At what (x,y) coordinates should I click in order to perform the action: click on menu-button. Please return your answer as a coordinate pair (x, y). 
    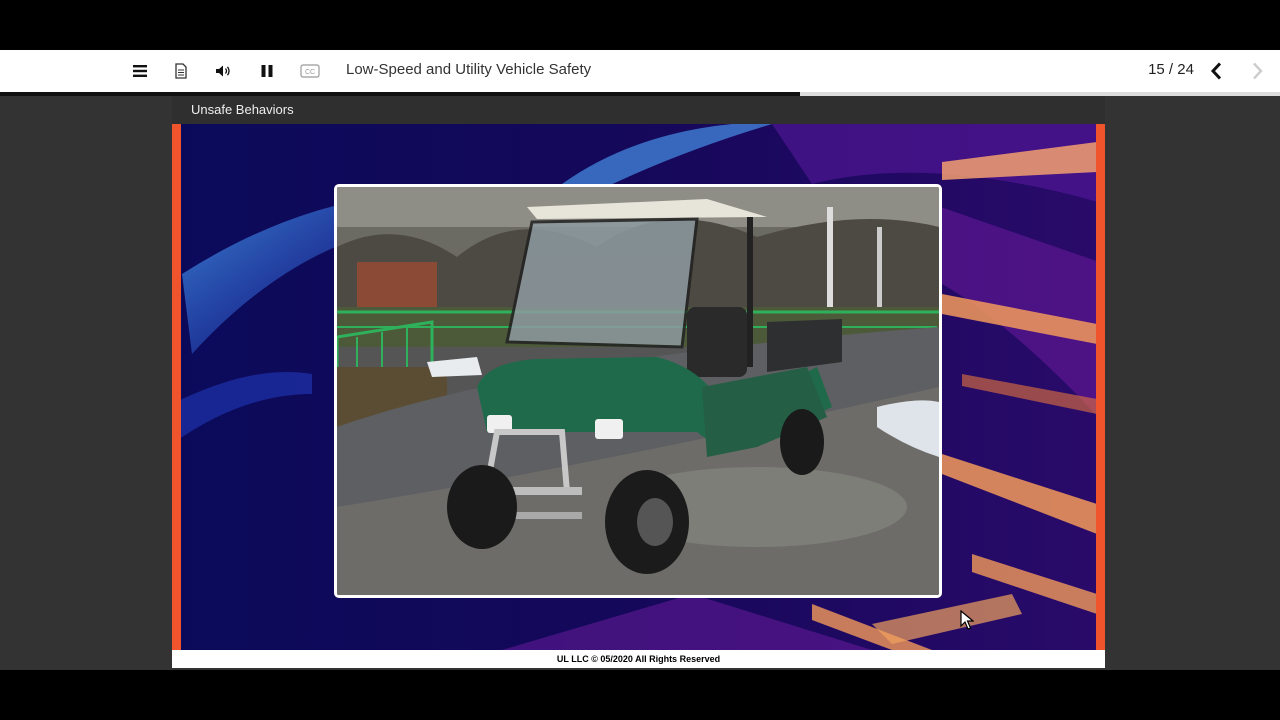
    Looking at the image, I should click on (140, 71).